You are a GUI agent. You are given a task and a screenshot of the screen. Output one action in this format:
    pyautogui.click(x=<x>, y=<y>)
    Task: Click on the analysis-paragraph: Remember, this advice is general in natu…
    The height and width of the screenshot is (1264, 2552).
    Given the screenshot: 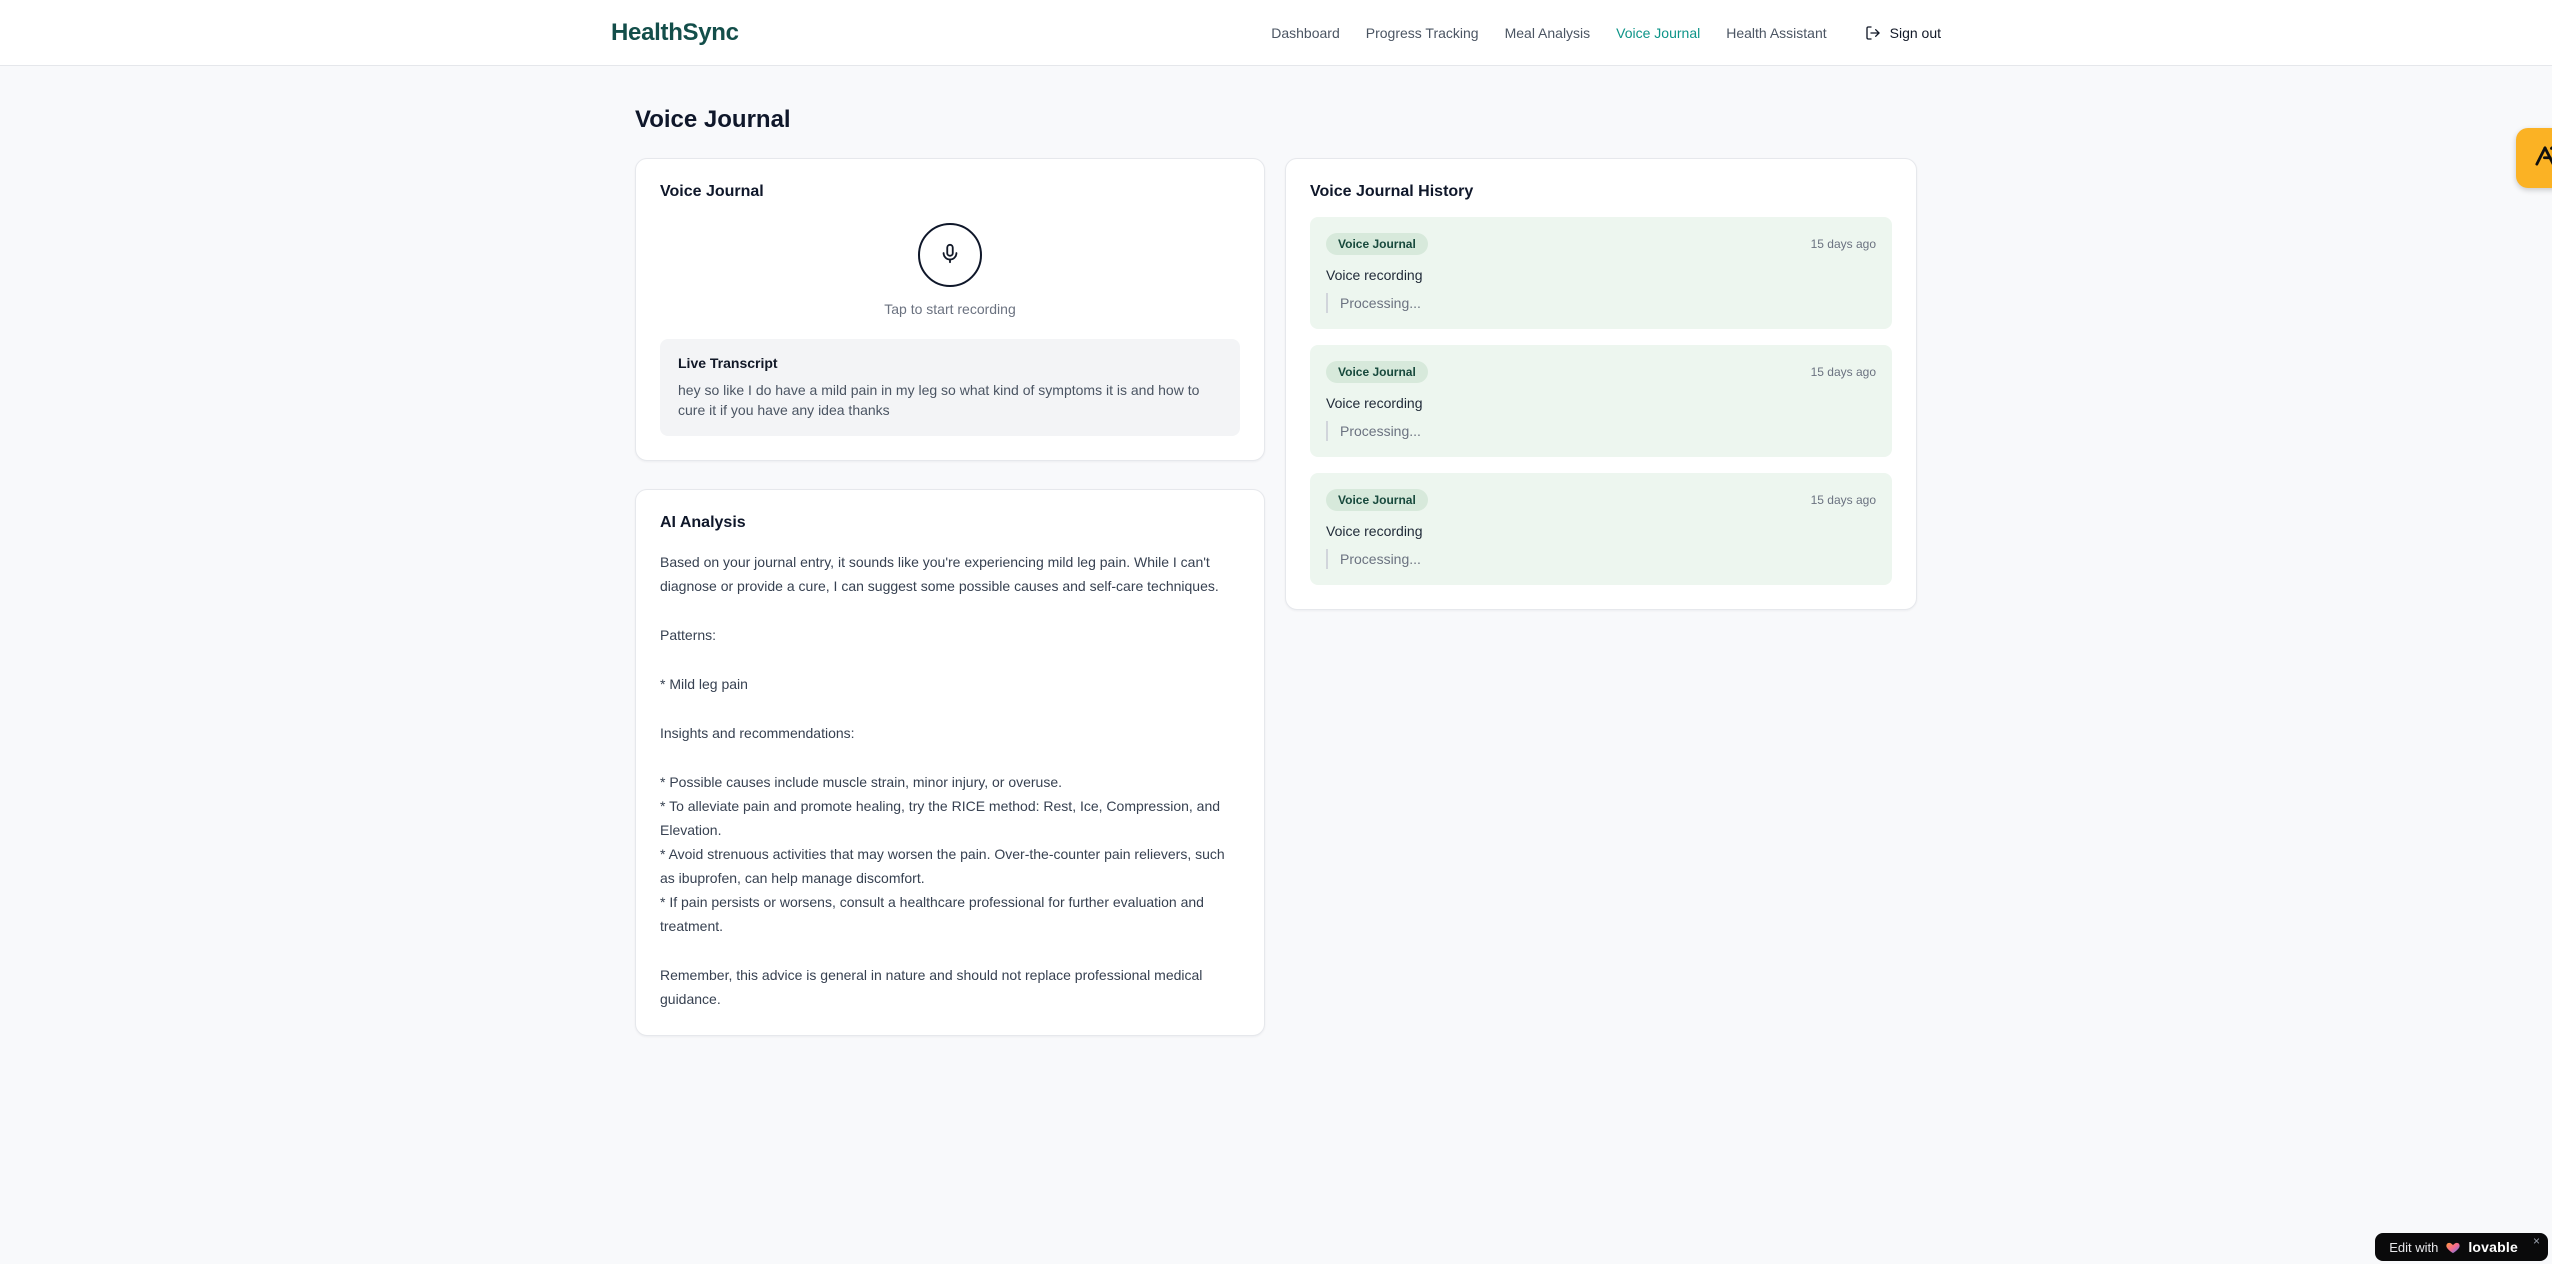 What is the action you would take?
    pyautogui.click(x=931, y=987)
    